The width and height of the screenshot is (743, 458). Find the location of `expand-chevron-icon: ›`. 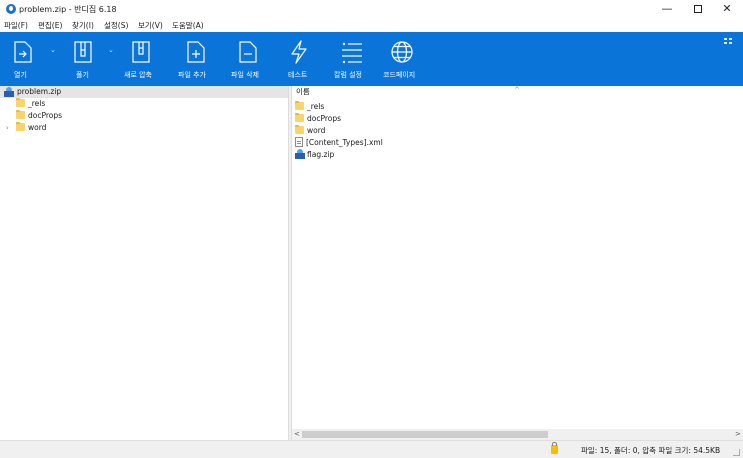

expand-chevron-icon: › is located at coordinates (7, 128).